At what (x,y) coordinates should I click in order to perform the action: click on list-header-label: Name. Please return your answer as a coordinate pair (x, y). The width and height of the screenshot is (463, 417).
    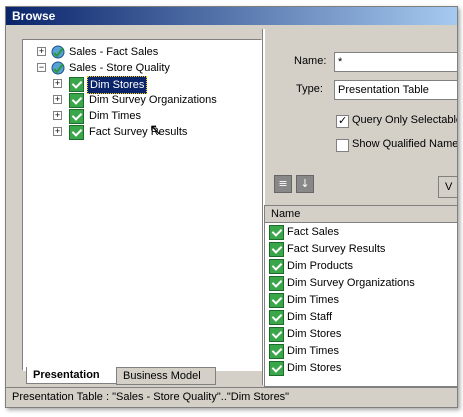
    Looking at the image, I should click on (286, 214).